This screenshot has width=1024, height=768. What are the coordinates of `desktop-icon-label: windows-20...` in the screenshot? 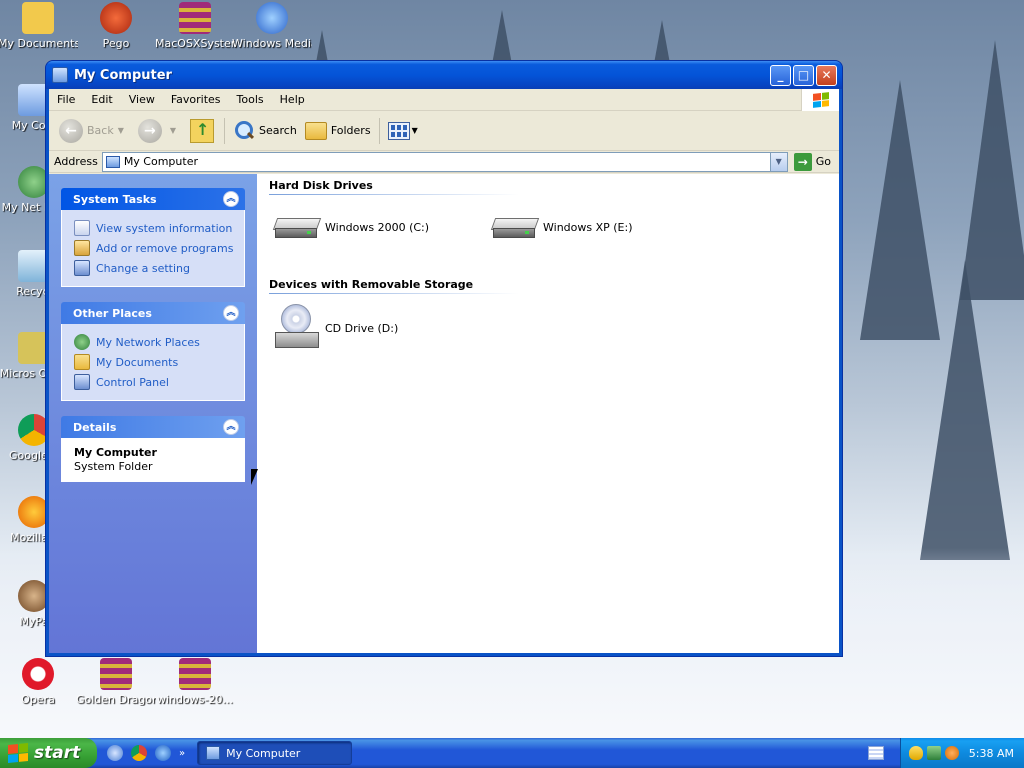 It's located at (195, 699).